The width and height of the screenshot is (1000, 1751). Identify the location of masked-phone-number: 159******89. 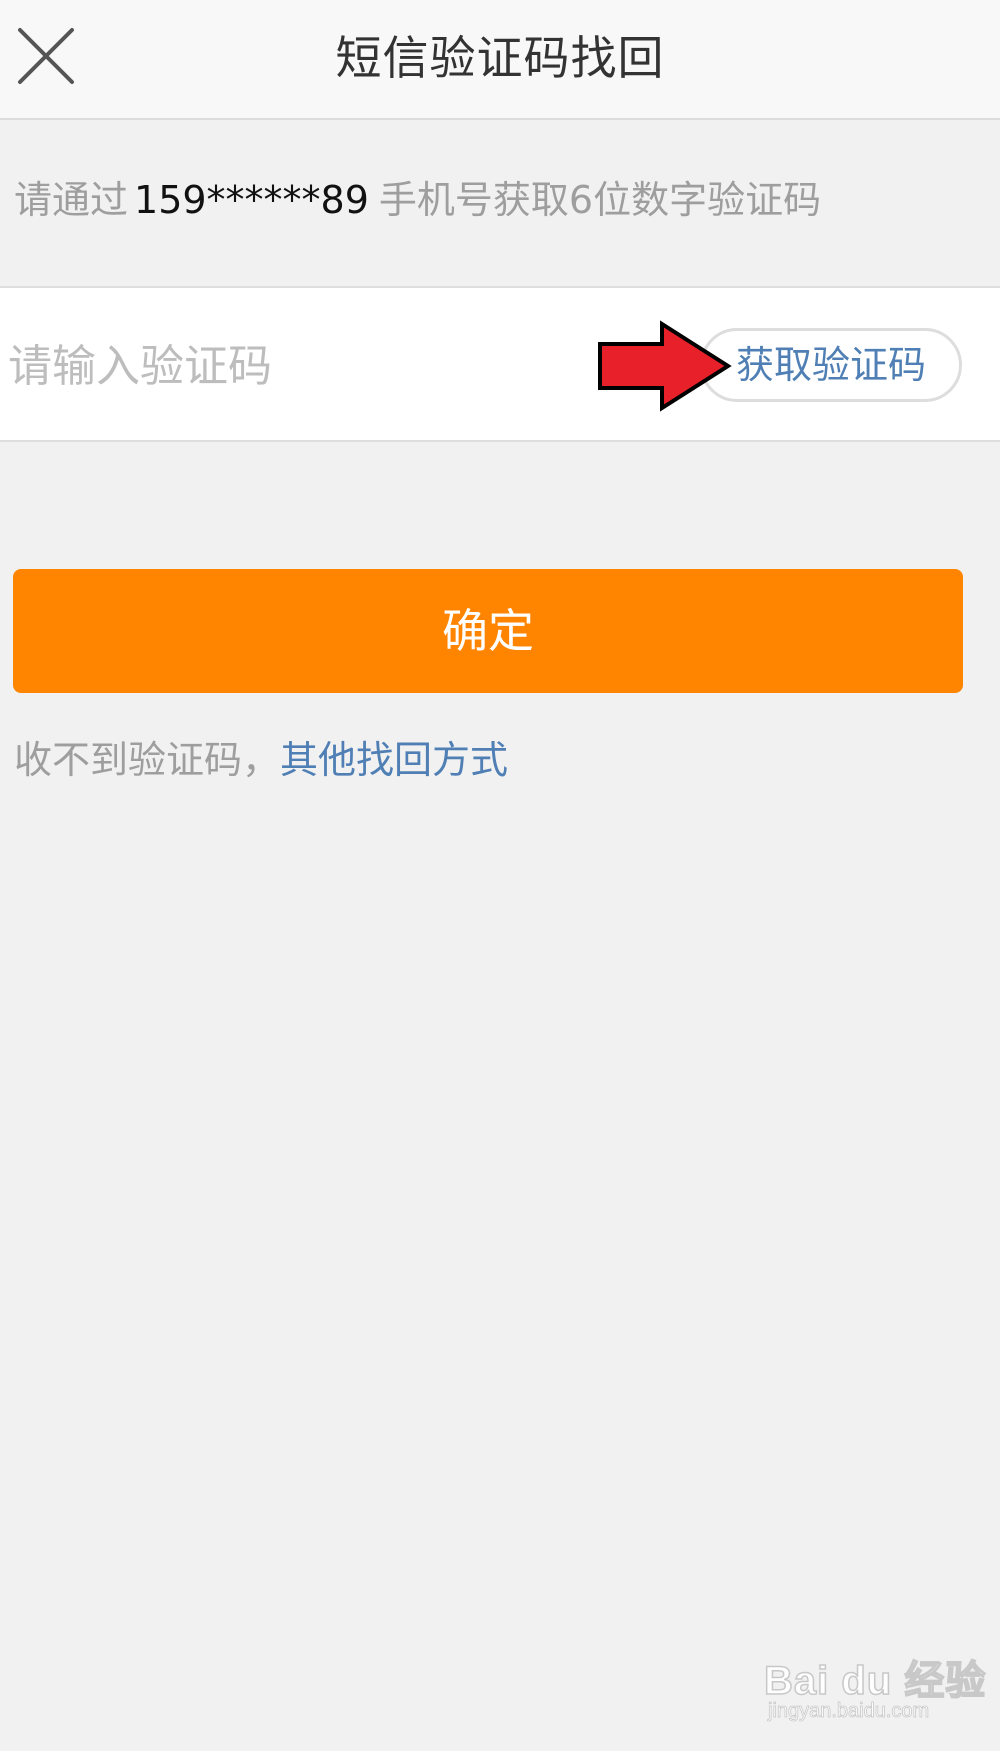
(251, 200).